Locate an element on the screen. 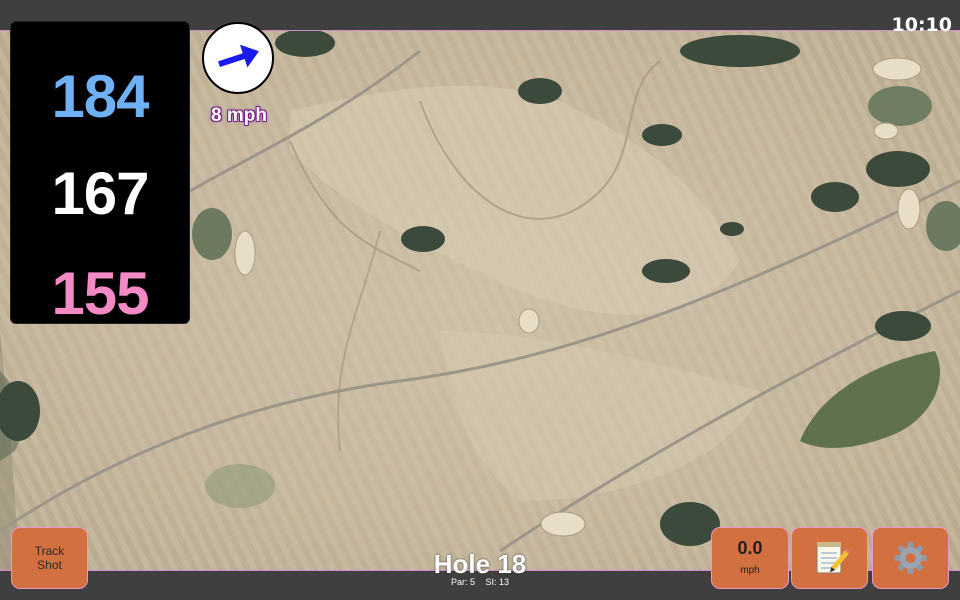 This screenshot has width=960, height=600. wind-speed-label: 8 mph is located at coordinates (239, 115).